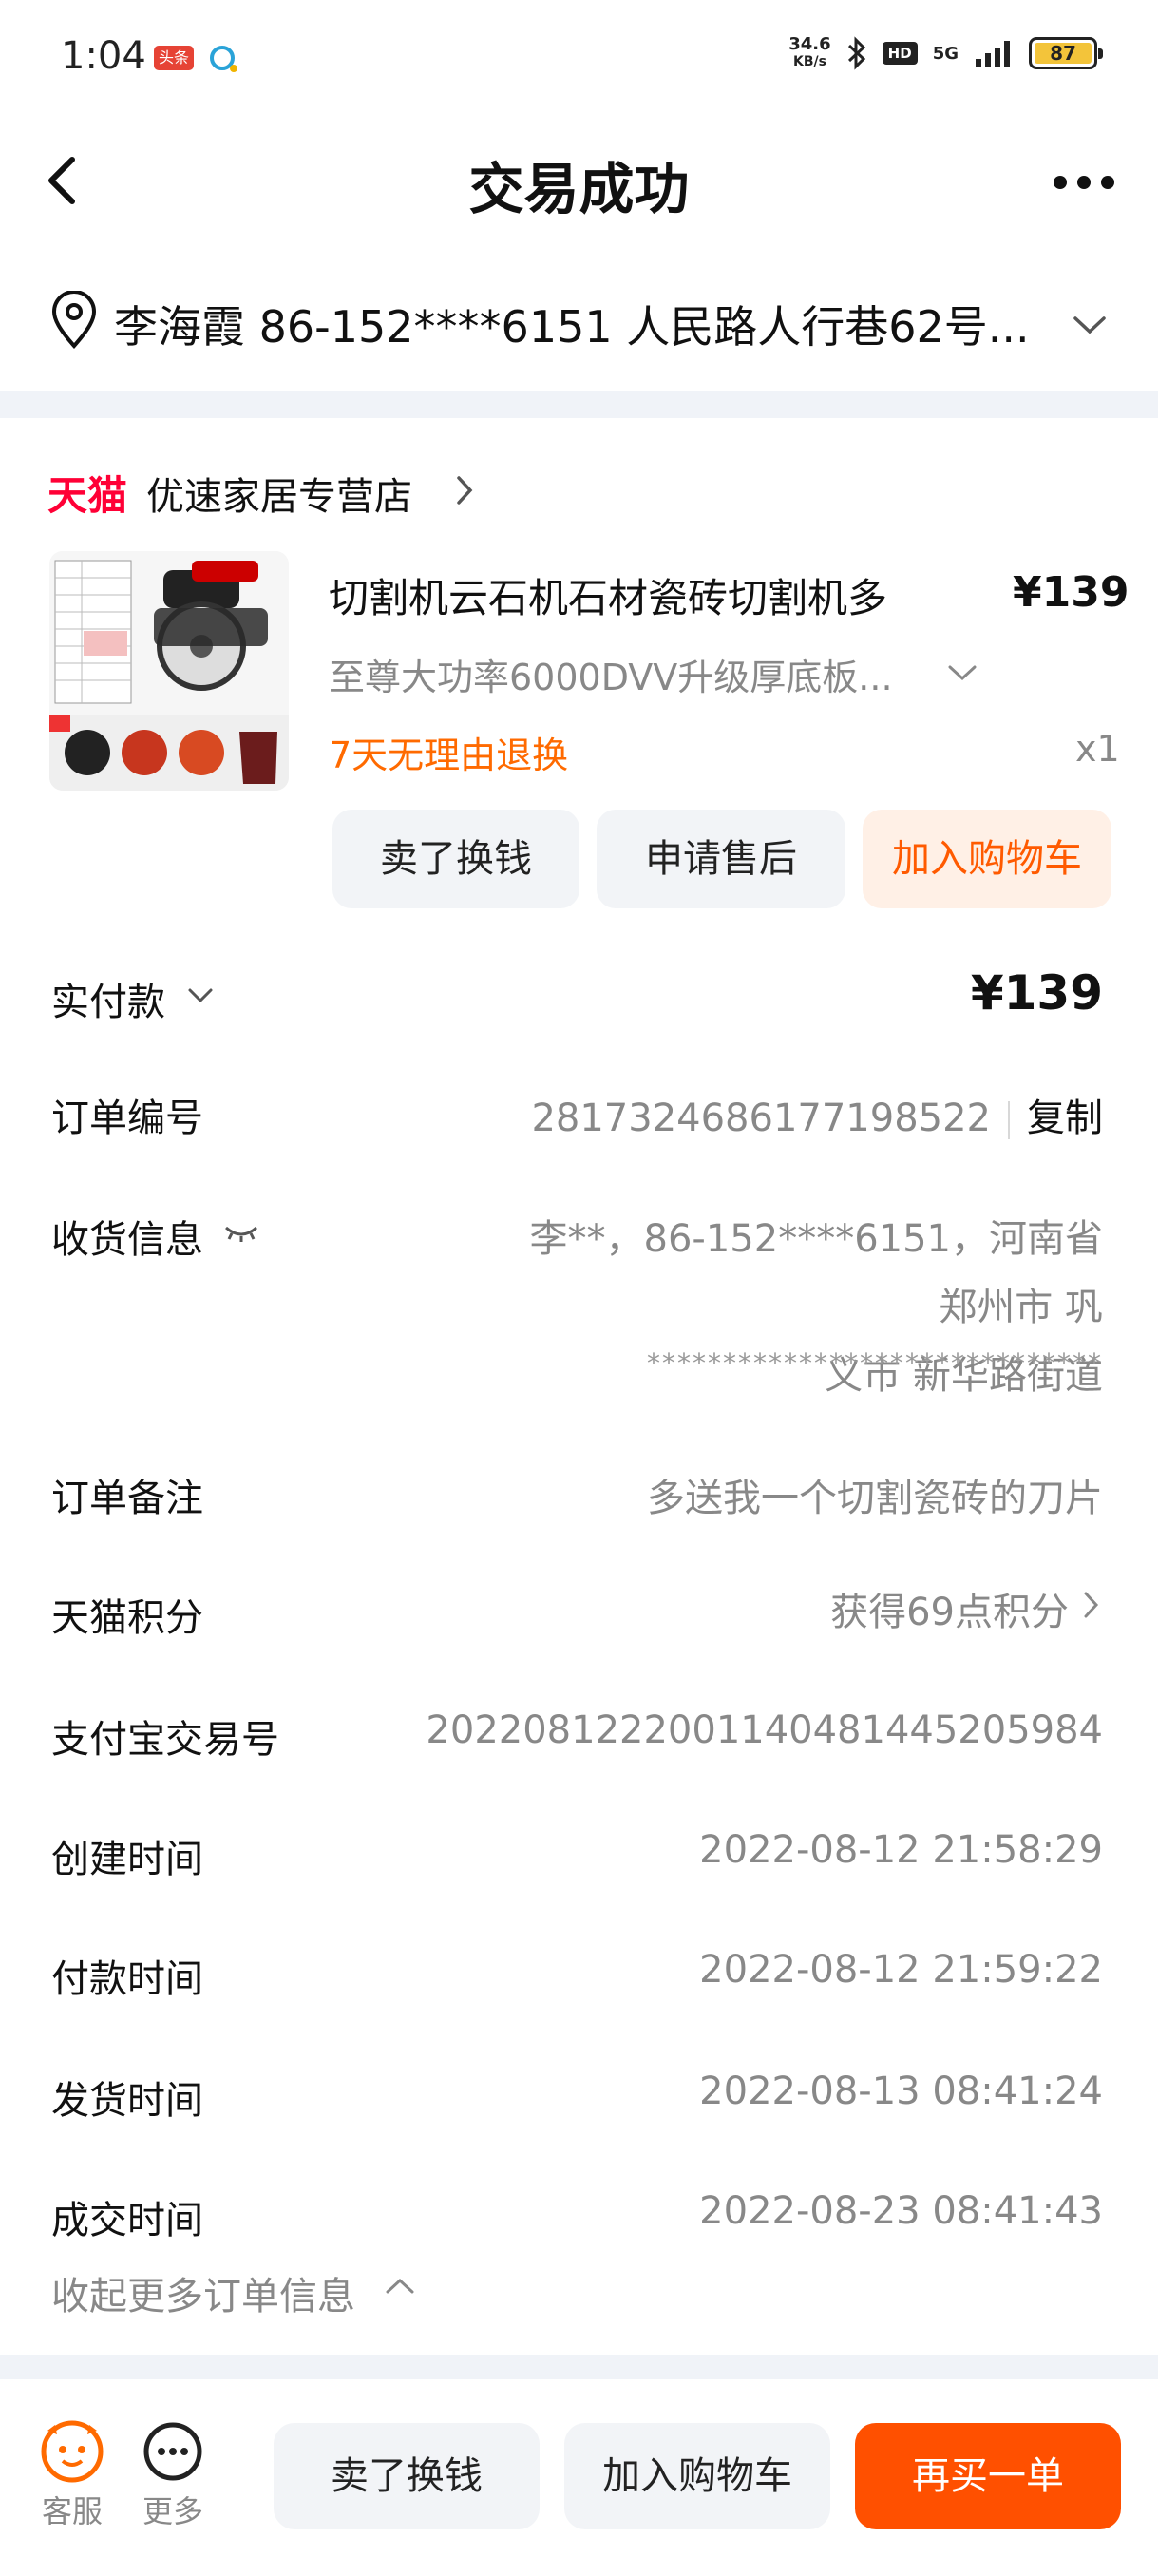 Image resolution: width=1158 pixels, height=2576 pixels. What do you see at coordinates (174, 58) in the screenshot?
I see `toutiao-badge: 头条` at bounding box center [174, 58].